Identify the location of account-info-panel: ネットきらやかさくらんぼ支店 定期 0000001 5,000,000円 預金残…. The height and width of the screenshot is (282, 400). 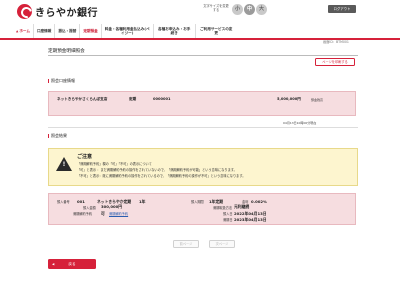
(202, 103).